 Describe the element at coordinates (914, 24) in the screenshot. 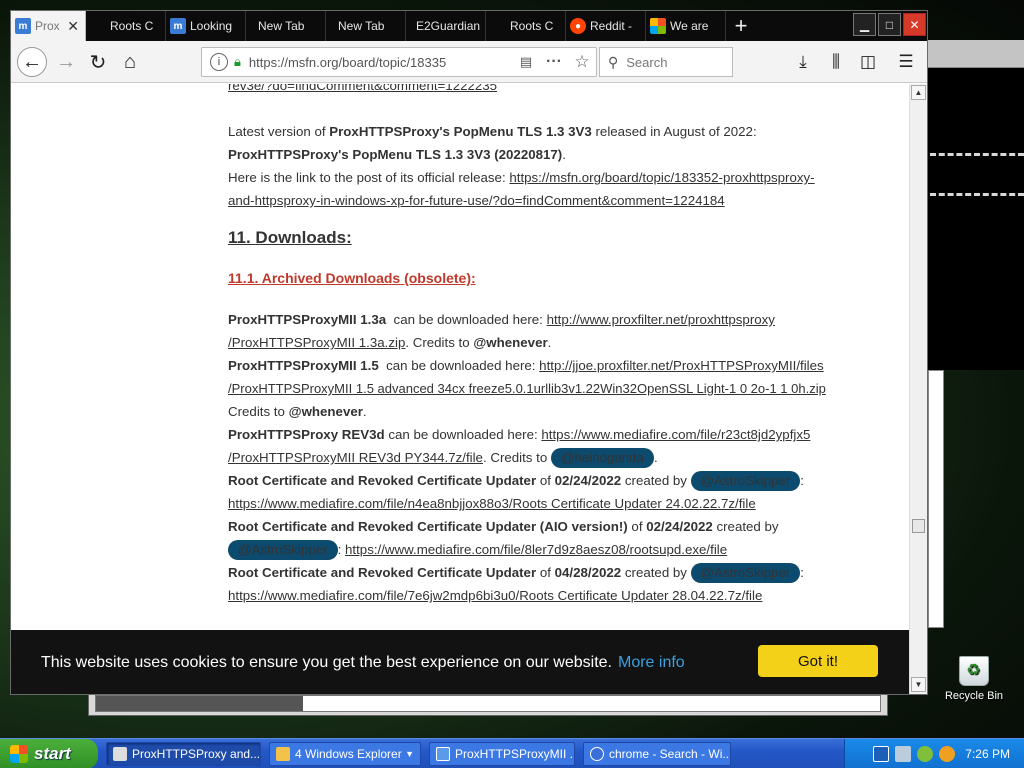

I see `close-window-icon: ✕` at that location.